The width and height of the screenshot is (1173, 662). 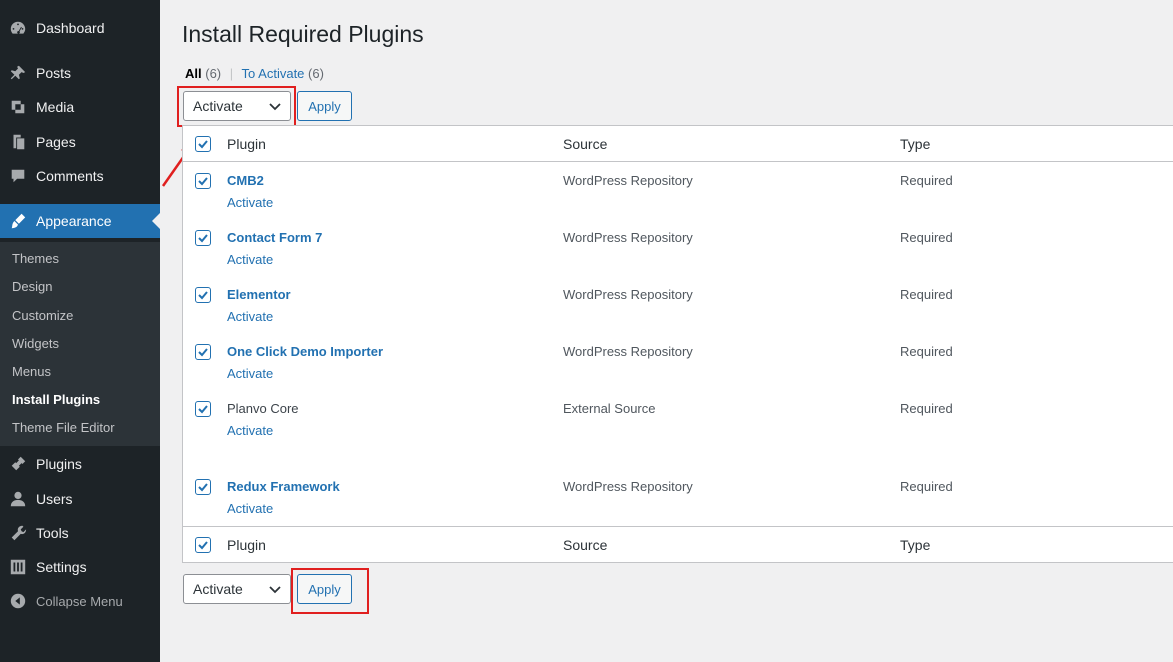 What do you see at coordinates (193, 73) in the screenshot?
I see `filter-all: All` at bounding box center [193, 73].